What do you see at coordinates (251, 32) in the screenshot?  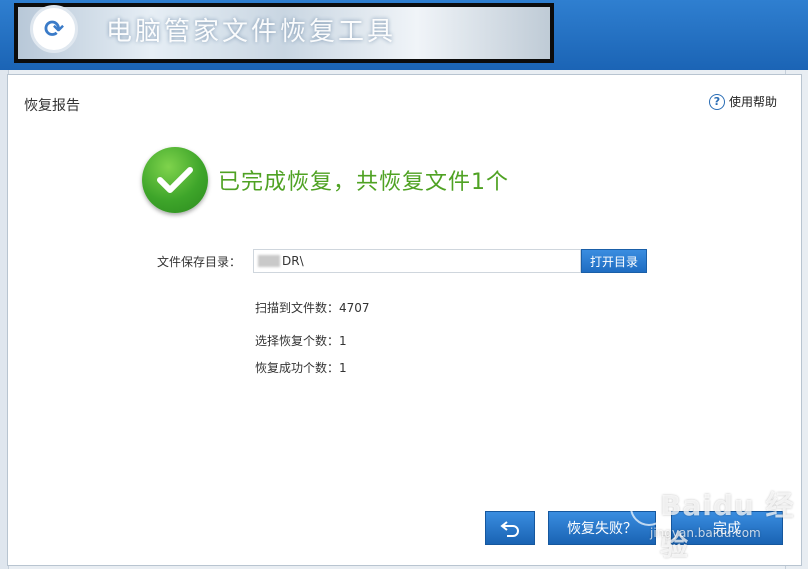 I see `app-title: 电脑管家文件恢复工具` at bounding box center [251, 32].